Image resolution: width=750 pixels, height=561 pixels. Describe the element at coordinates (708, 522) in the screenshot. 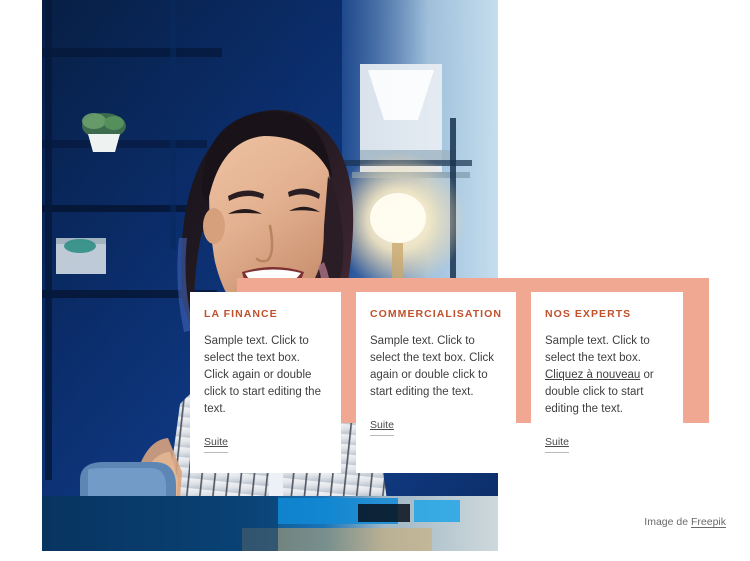

I see `image-credit-link: Freepik` at that location.